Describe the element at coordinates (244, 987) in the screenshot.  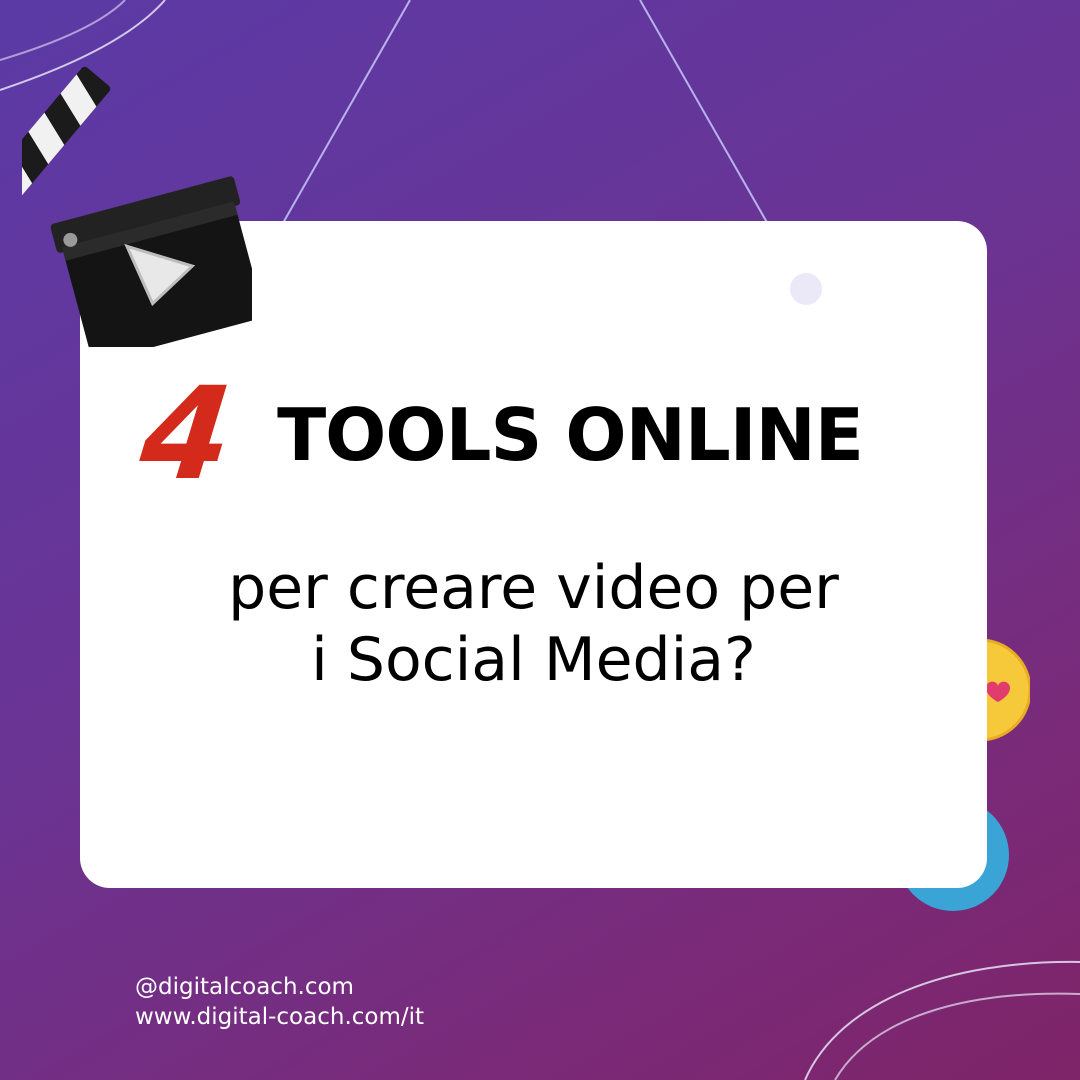
I see `social-handle: @digitalcoach.com` at that location.